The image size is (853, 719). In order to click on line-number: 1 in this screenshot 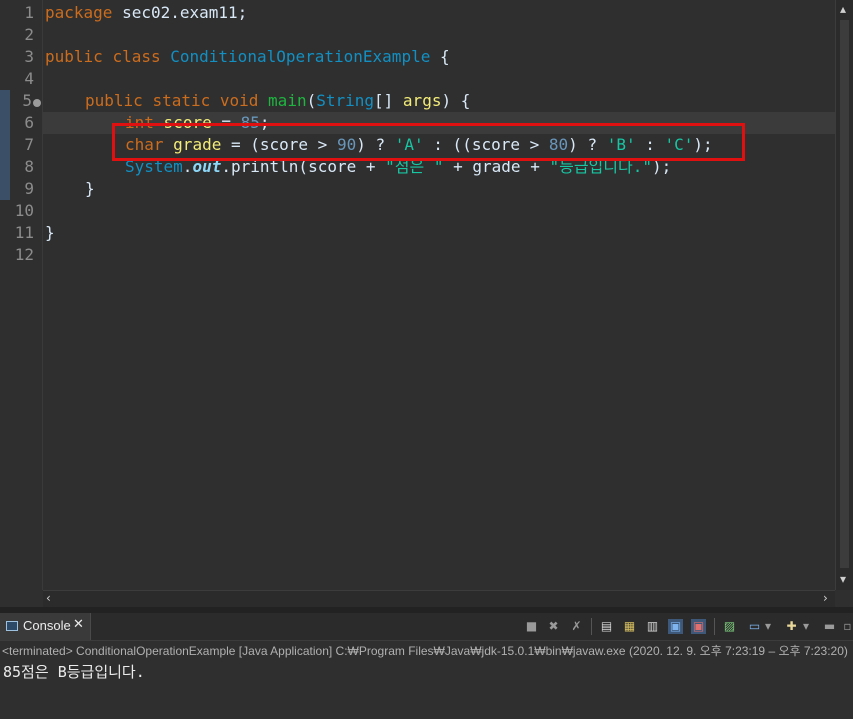, I will do `click(29, 12)`.